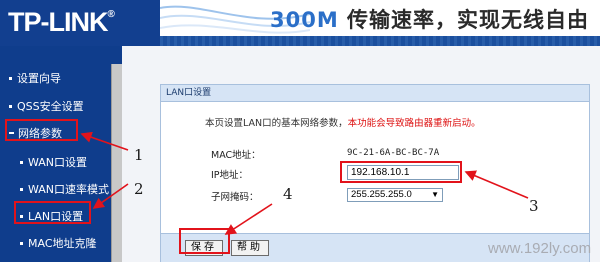  What do you see at coordinates (401, 172) in the screenshot?
I see `highlight-box-ip` at bounding box center [401, 172].